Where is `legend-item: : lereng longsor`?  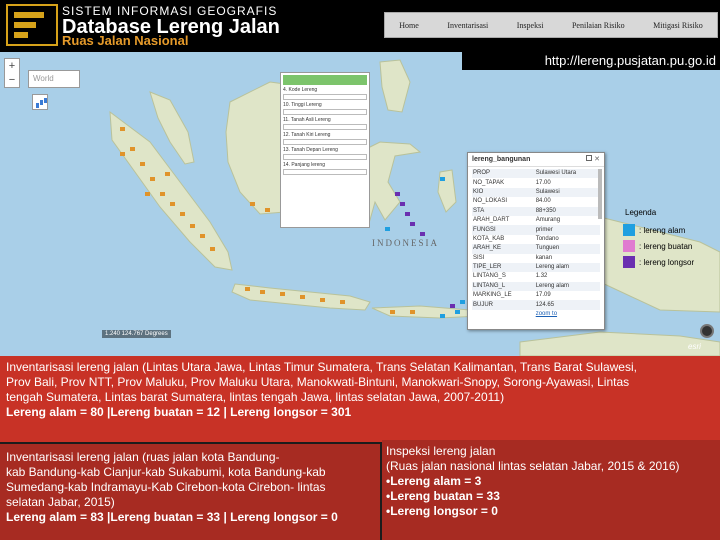 legend-item: : lereng longsor is located at coordinates (658, 262).